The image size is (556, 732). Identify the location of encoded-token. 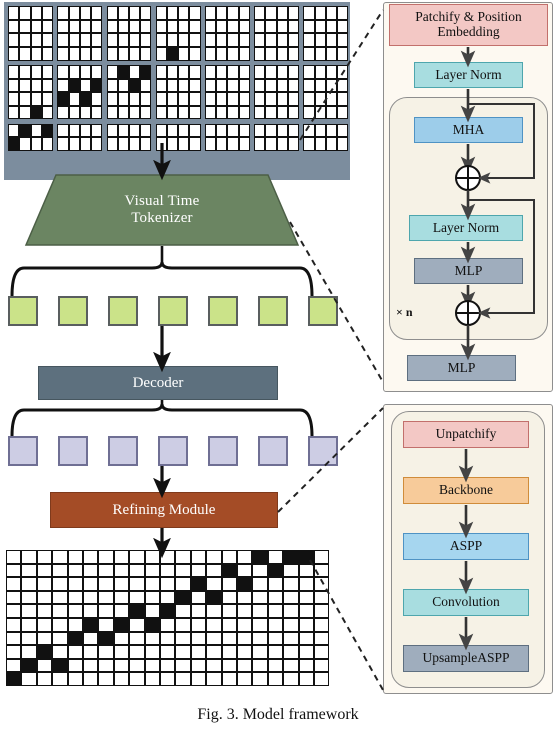
(223, 311).